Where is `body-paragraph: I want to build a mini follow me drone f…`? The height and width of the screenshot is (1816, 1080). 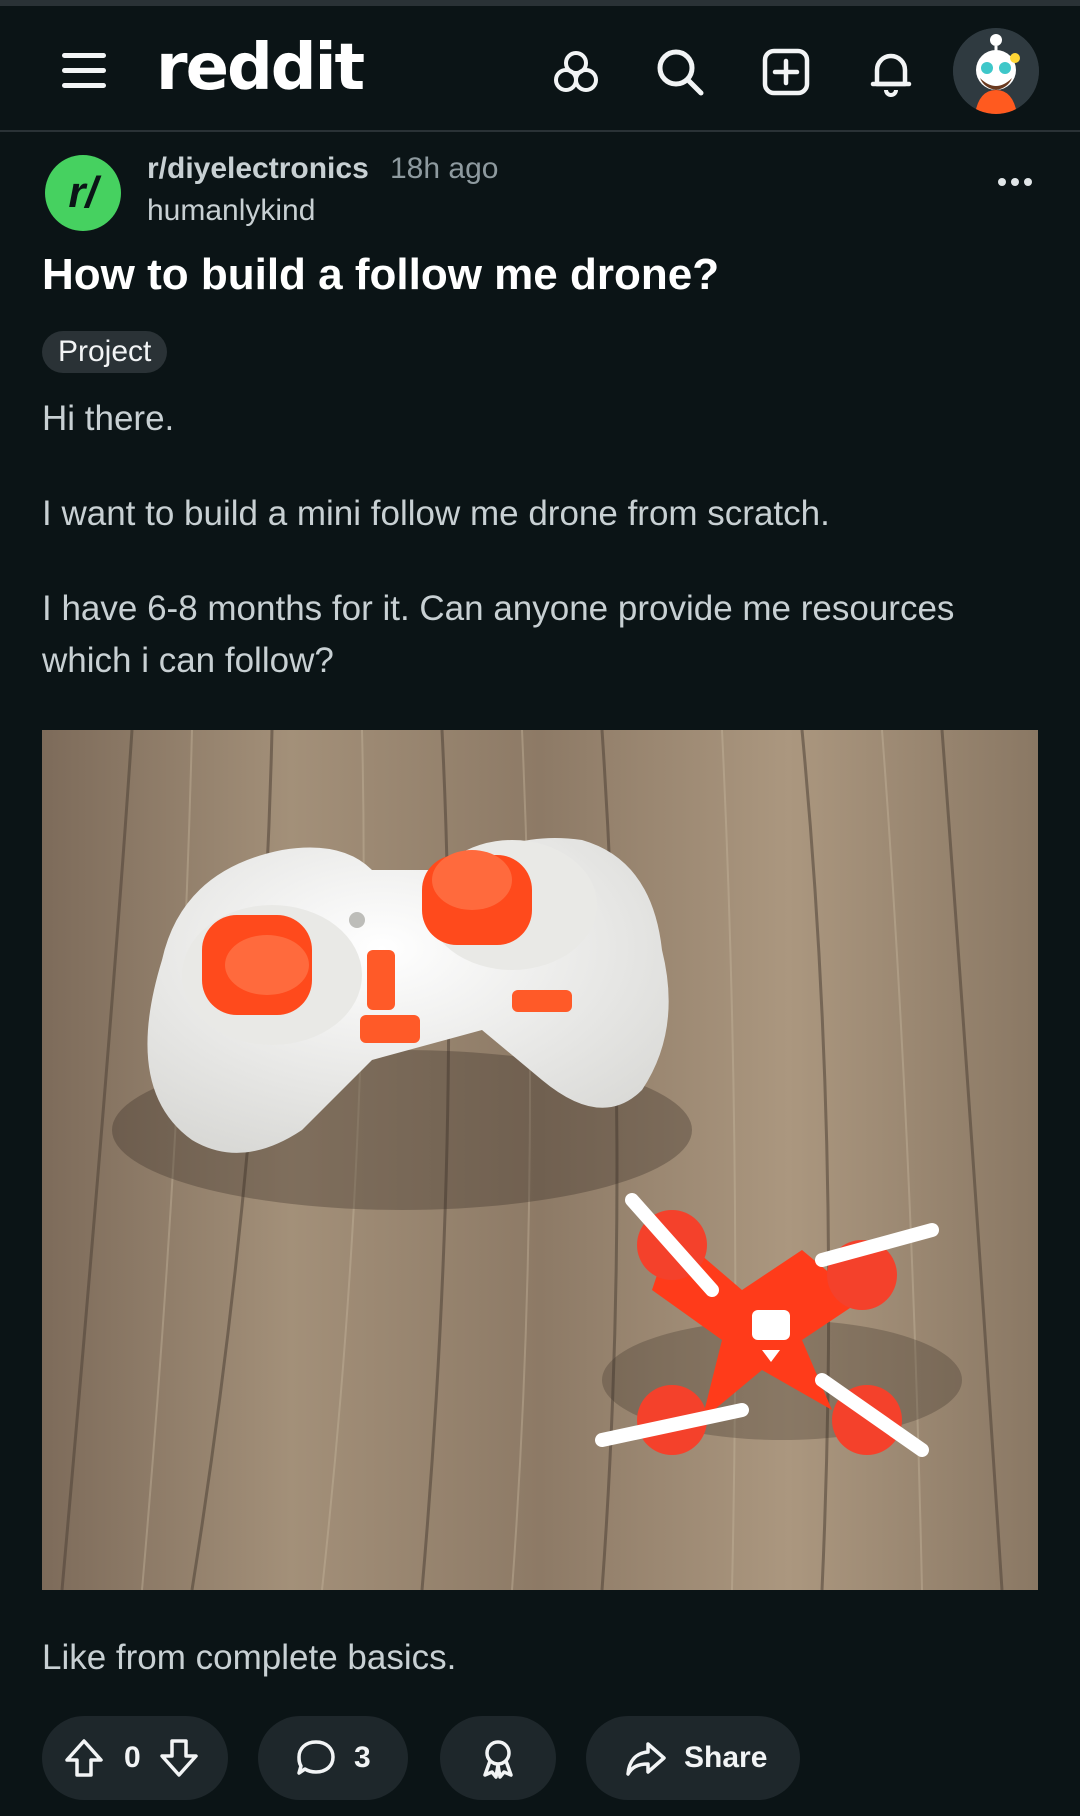 body-paragraph: I want to build a mini follow me drone f… is located at coordinates (436, 513).